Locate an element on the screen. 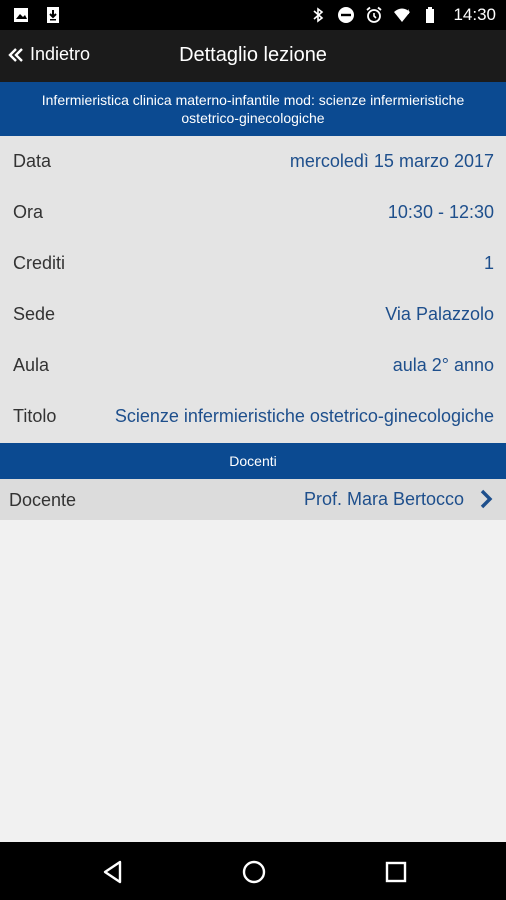 This screenshot has width=506, height=900. docente-row: Docente Prof. Mara Bertocco is located at coordinates (253, 499).